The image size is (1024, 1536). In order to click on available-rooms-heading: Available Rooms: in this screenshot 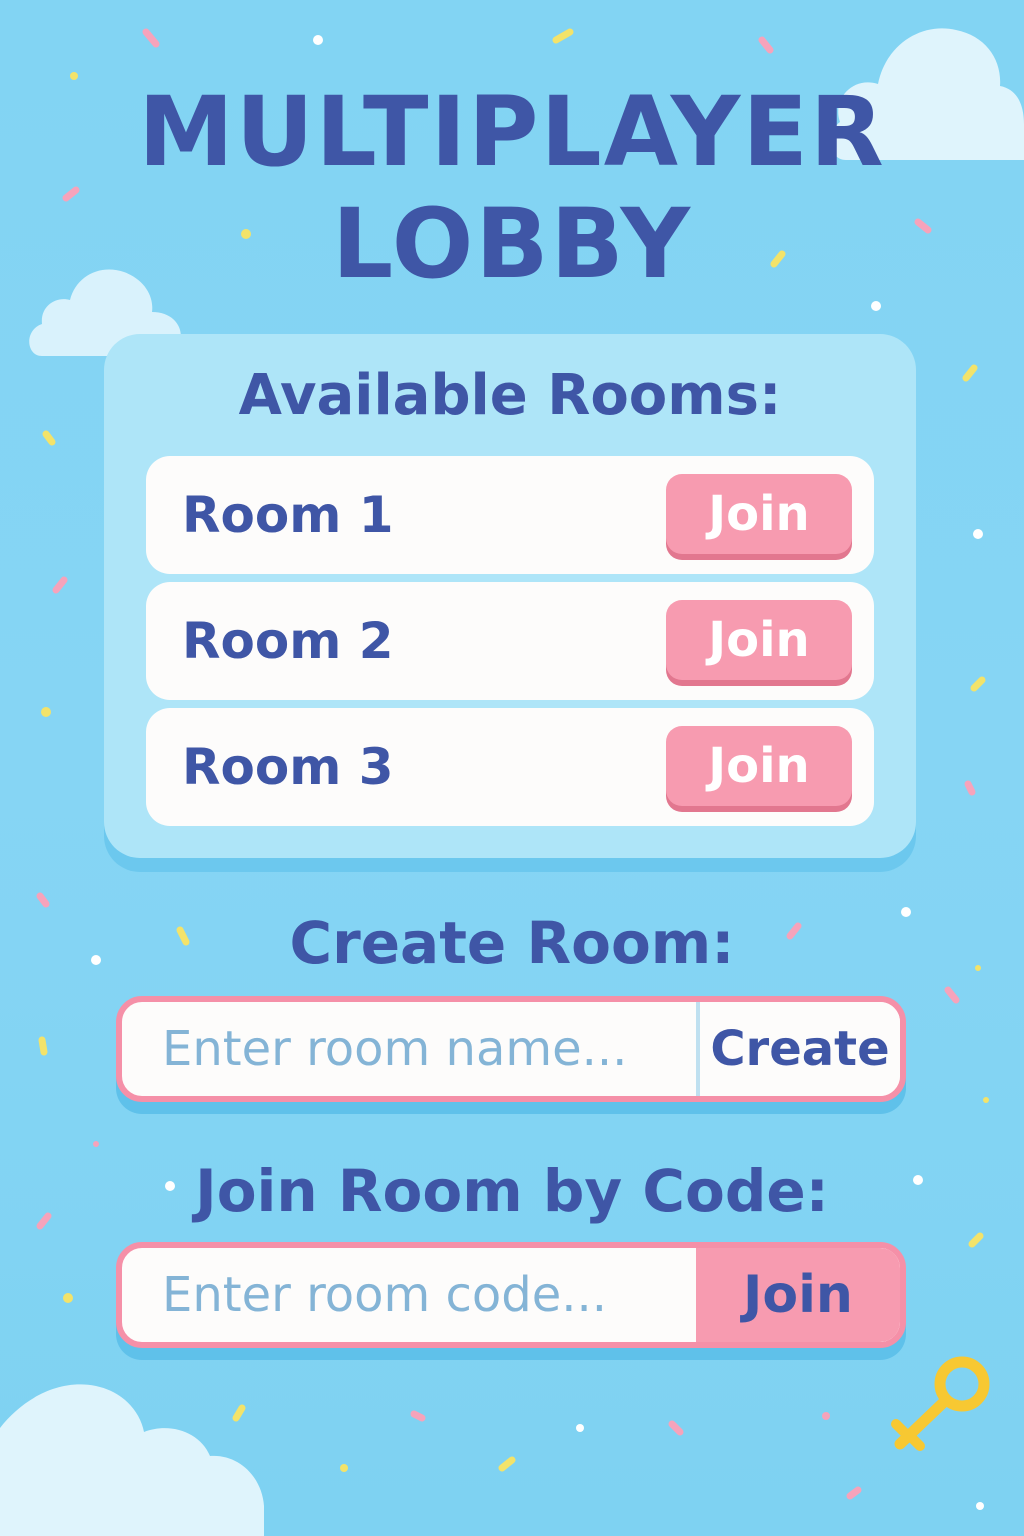, I will do `click(510, 395)`.